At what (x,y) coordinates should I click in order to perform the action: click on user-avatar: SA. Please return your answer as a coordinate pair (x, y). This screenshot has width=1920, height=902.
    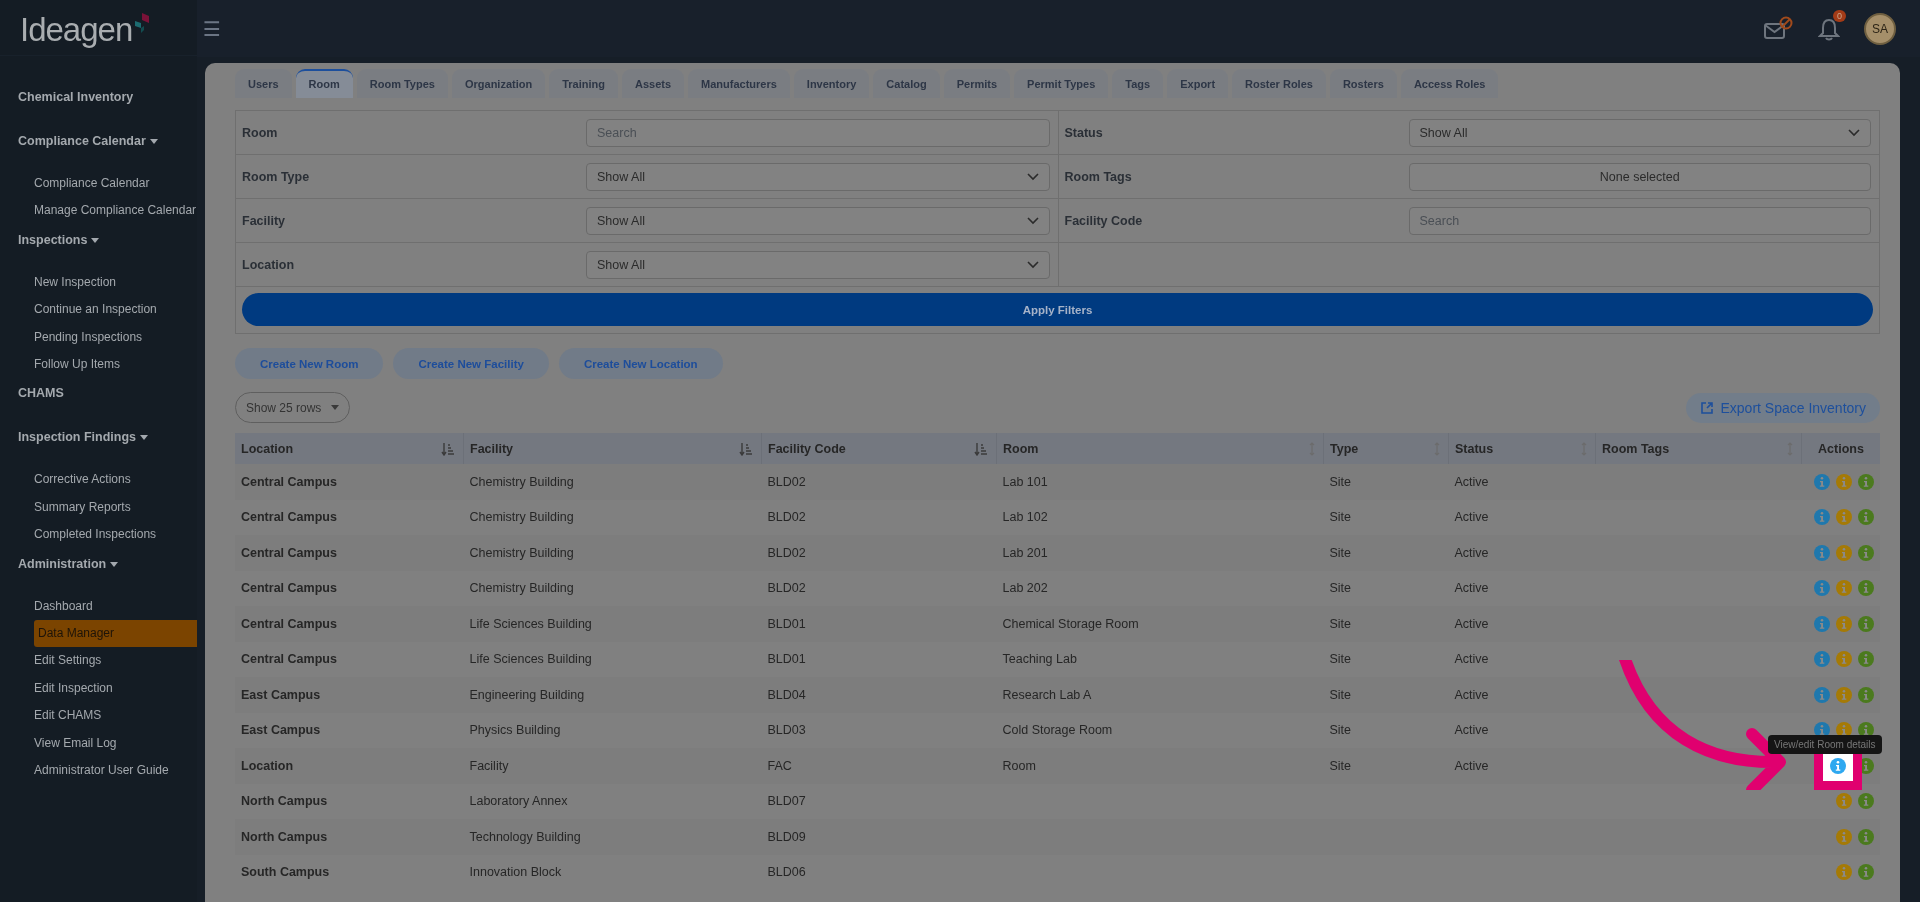
    Looking at the image, I should click on (1880, 28).